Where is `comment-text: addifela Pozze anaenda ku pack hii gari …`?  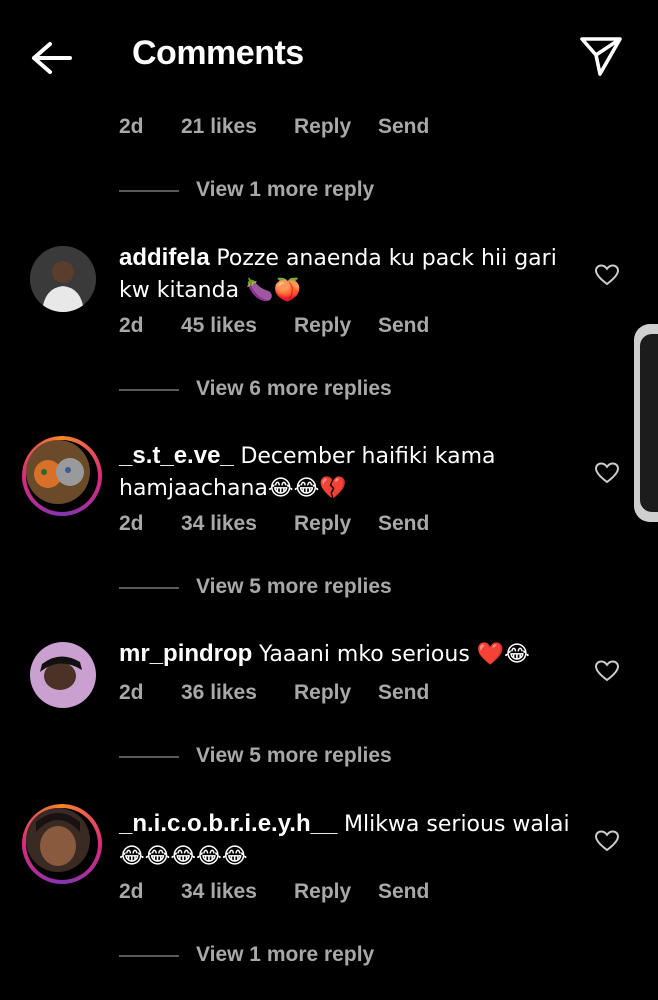
comment-text: addifela Pozze anaenda ku pack hii gari … is located at coordinates (349, 274).